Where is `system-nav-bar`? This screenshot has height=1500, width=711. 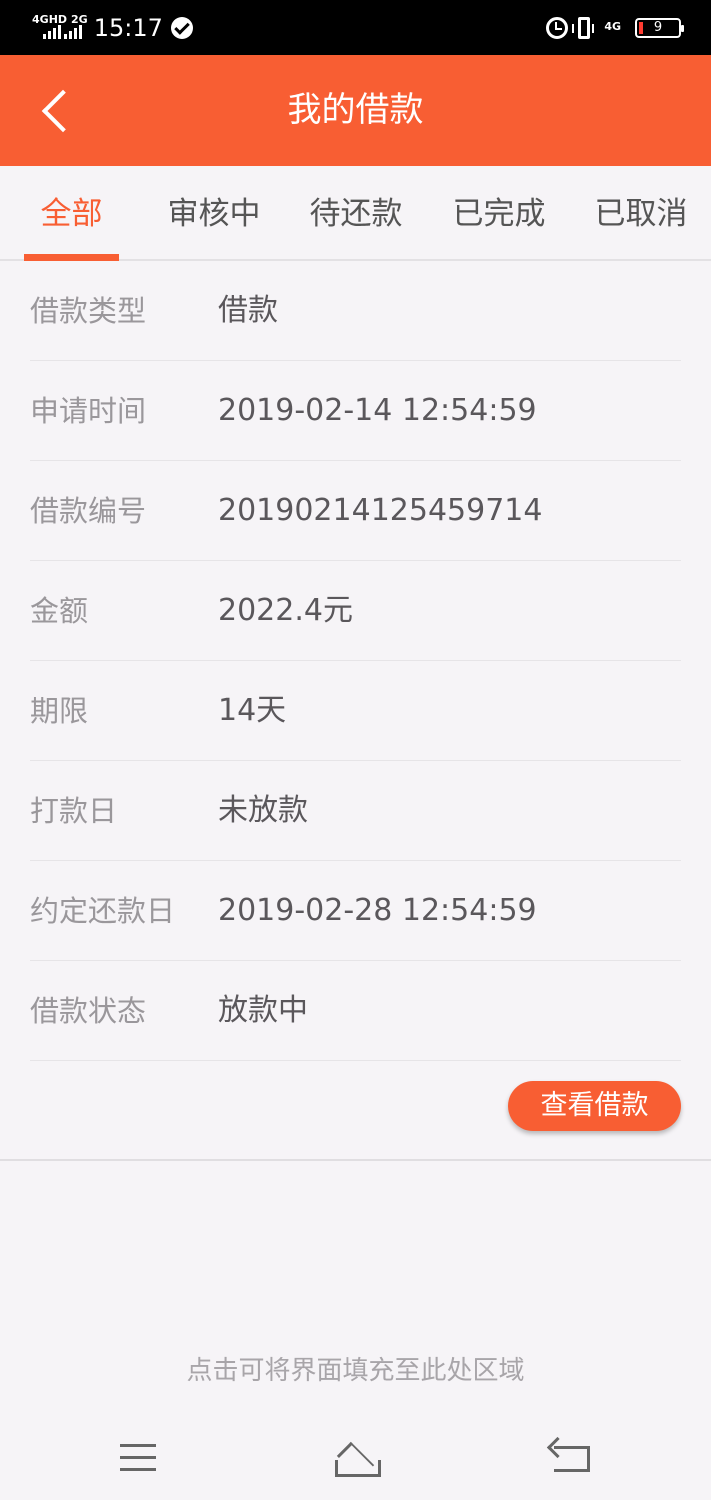
system-nav-bar is located at coordinates (355, 1460).